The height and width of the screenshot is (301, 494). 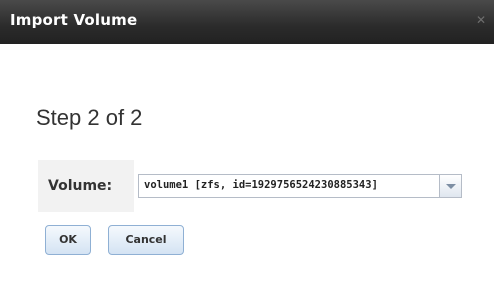 What do you see at coordinates (89, 117) in the screenshot?
I see `step-heading: Step 2 of 2` at bounding box center [89, 117].